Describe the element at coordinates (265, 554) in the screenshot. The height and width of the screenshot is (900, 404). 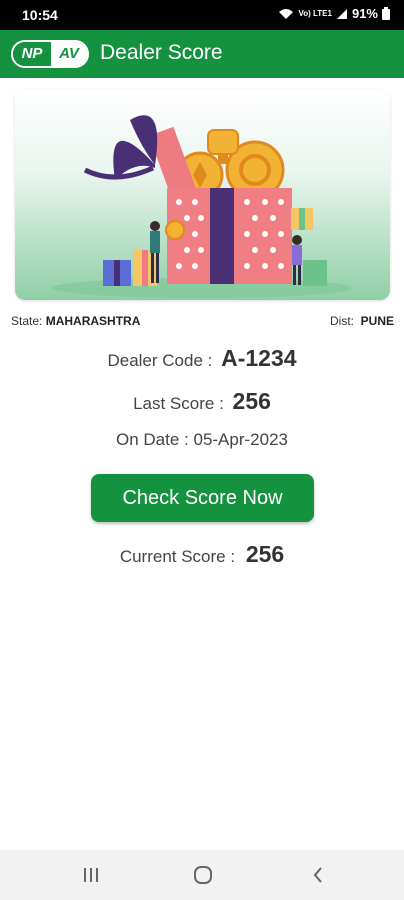
I see `current-score-value: 256` at that location.